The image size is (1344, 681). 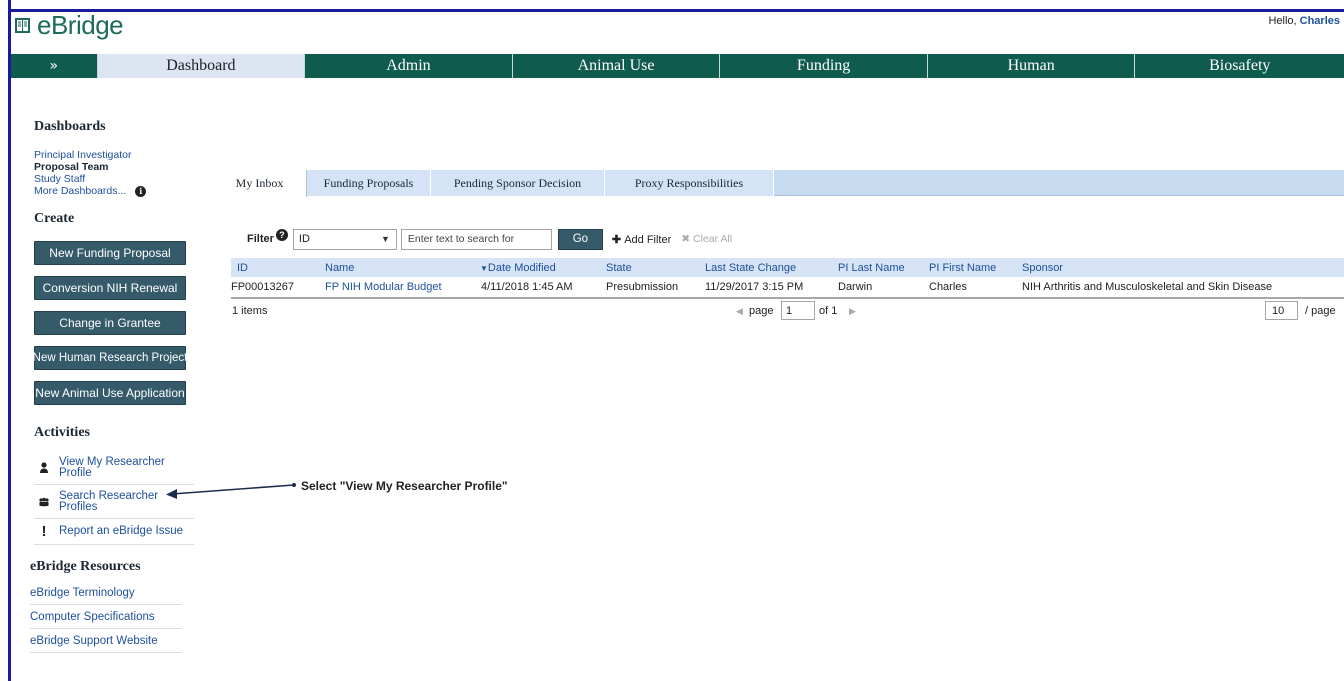 I want to click on new-animal-use-application-button: New Animal Use Application, so click(x=110, y=393).